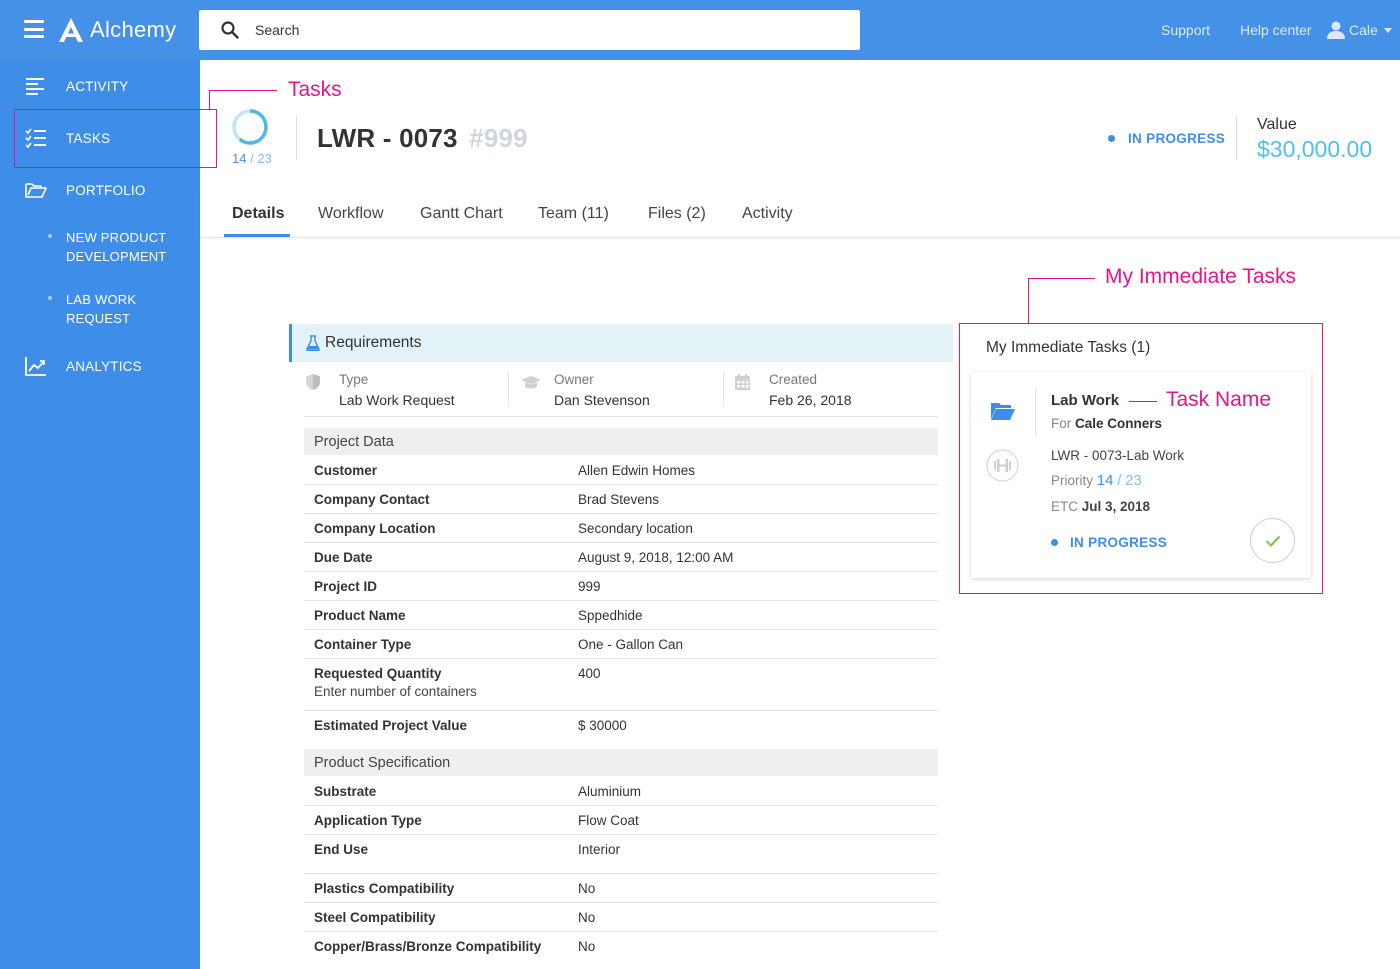  Describe the element at coordinates (1111, 138) in the screenshot. I see `status-dot-icon` at that location.